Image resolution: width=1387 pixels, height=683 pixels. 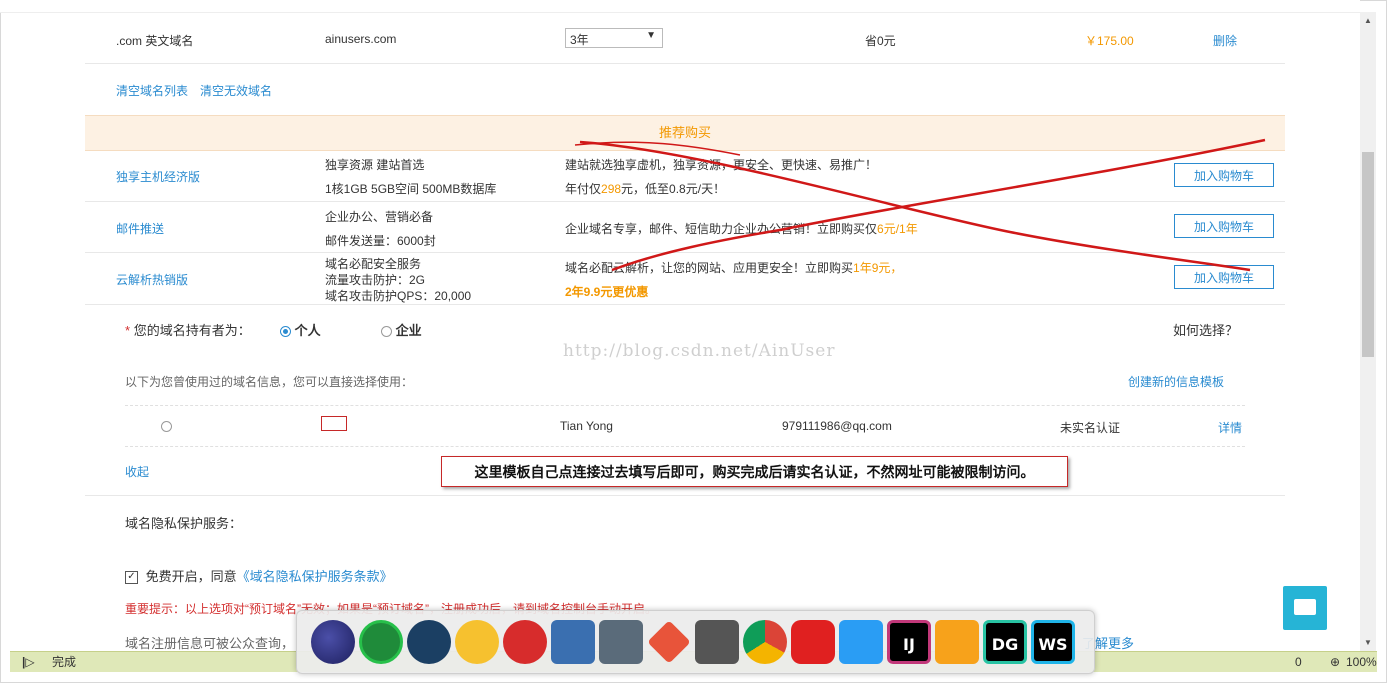 I want to click on yellow-app-icon, so click(x=477, y=642).